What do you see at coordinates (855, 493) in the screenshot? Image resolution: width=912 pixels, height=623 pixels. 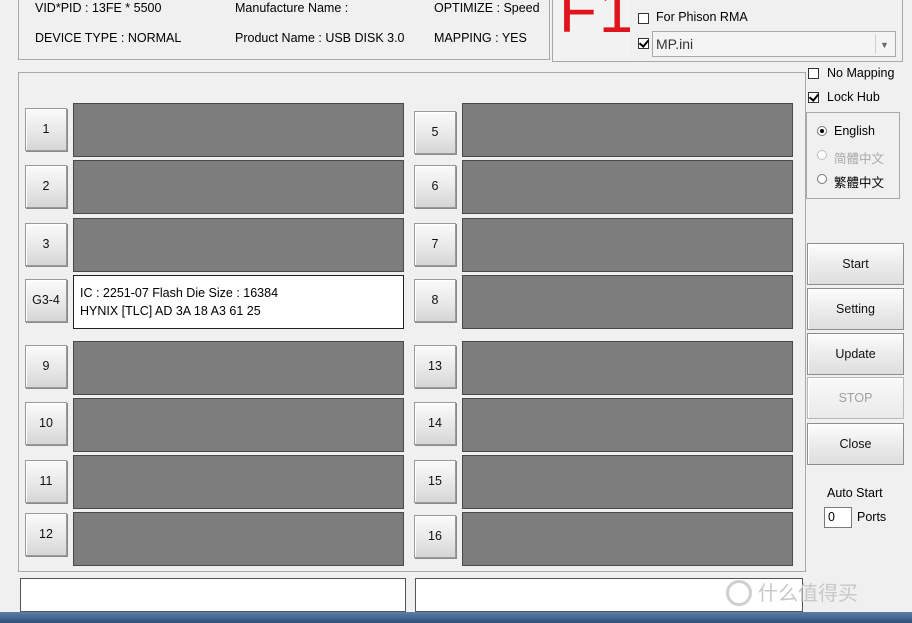 I see `auto-start-label: Auto Start` at bounding box center [855, 493].